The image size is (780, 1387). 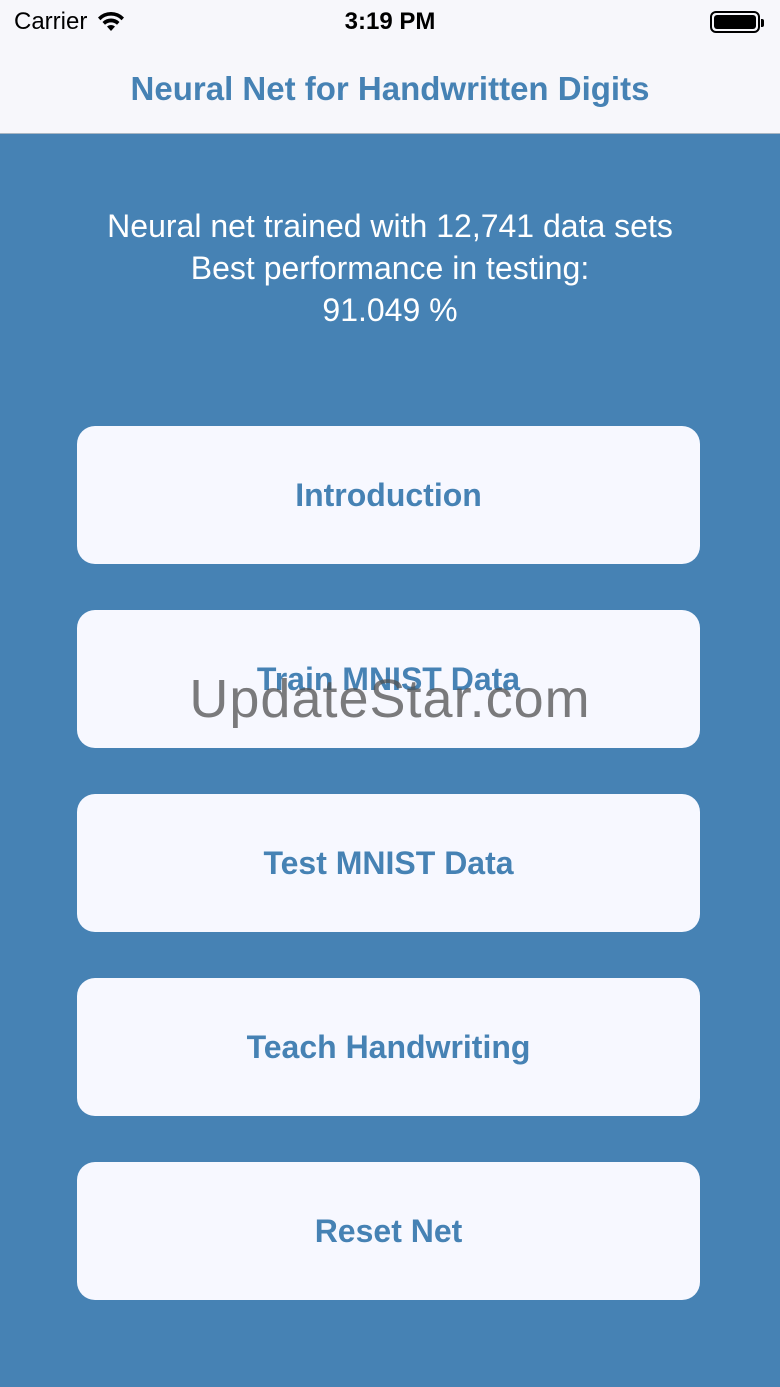 I want to click on page-title: Neural Net for Handwritten Digits, so click(x=390, y=88).